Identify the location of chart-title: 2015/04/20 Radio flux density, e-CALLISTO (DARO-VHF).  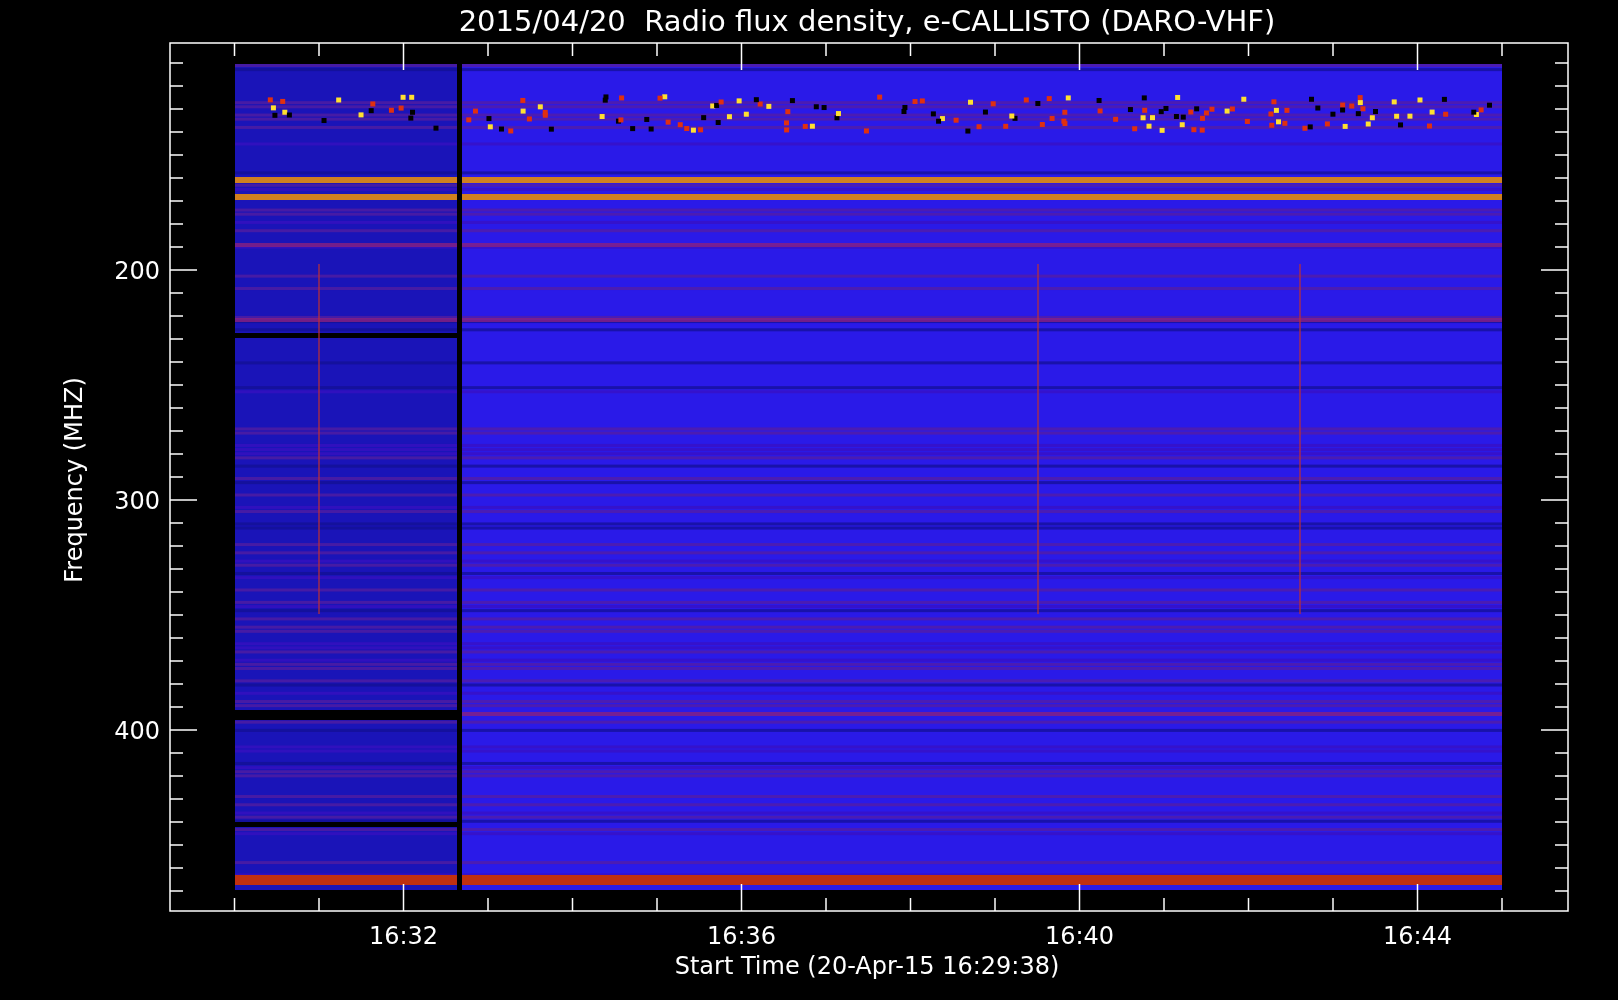
(867, 21).